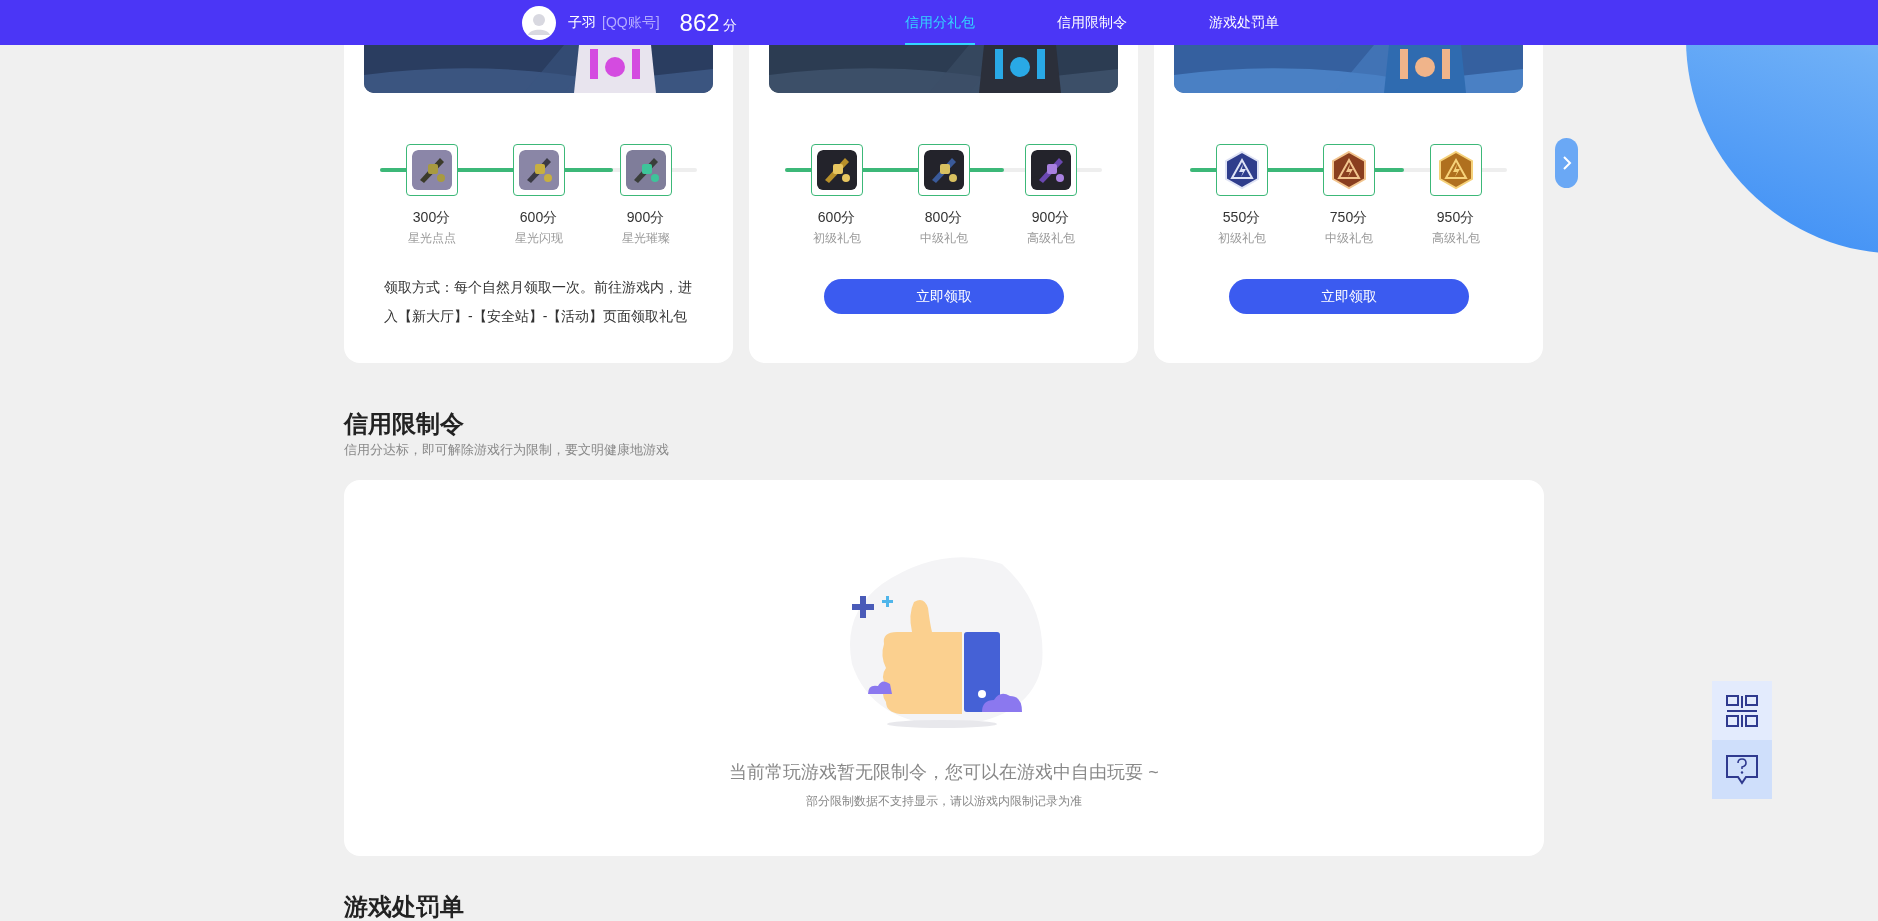  I want to click on score-unit: 分, so click(729, 25).